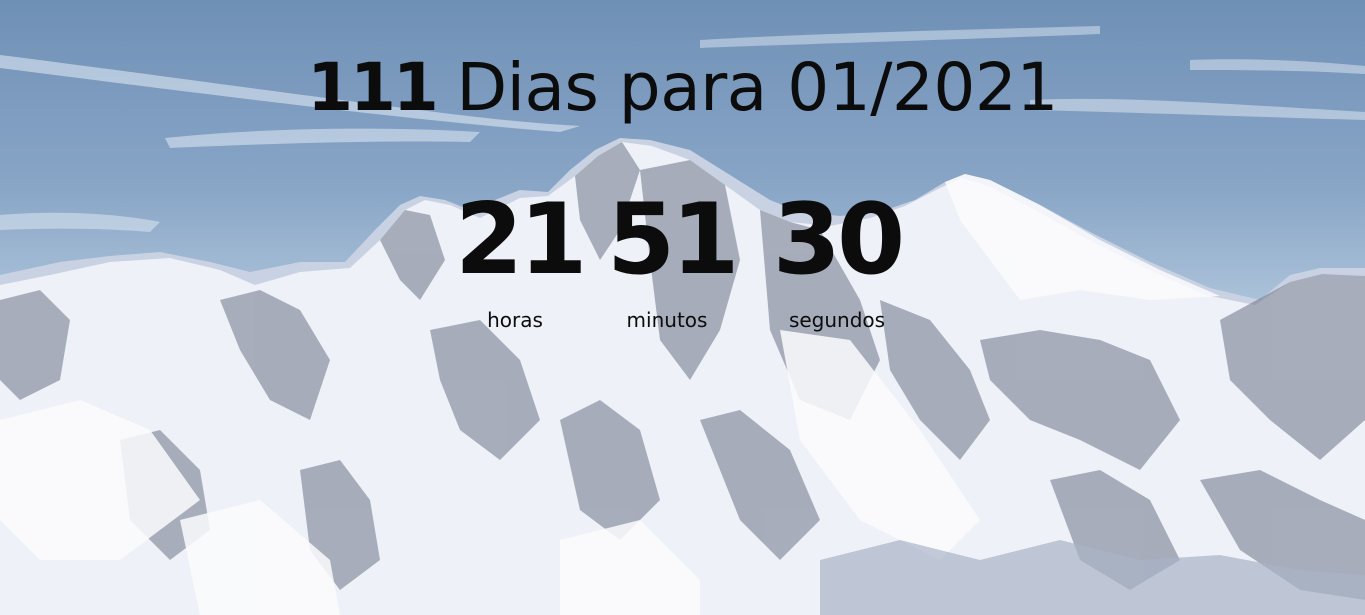 This screenshot has height=615, width=1365. I want to click on minutes-value: 51, so click(673, 240).